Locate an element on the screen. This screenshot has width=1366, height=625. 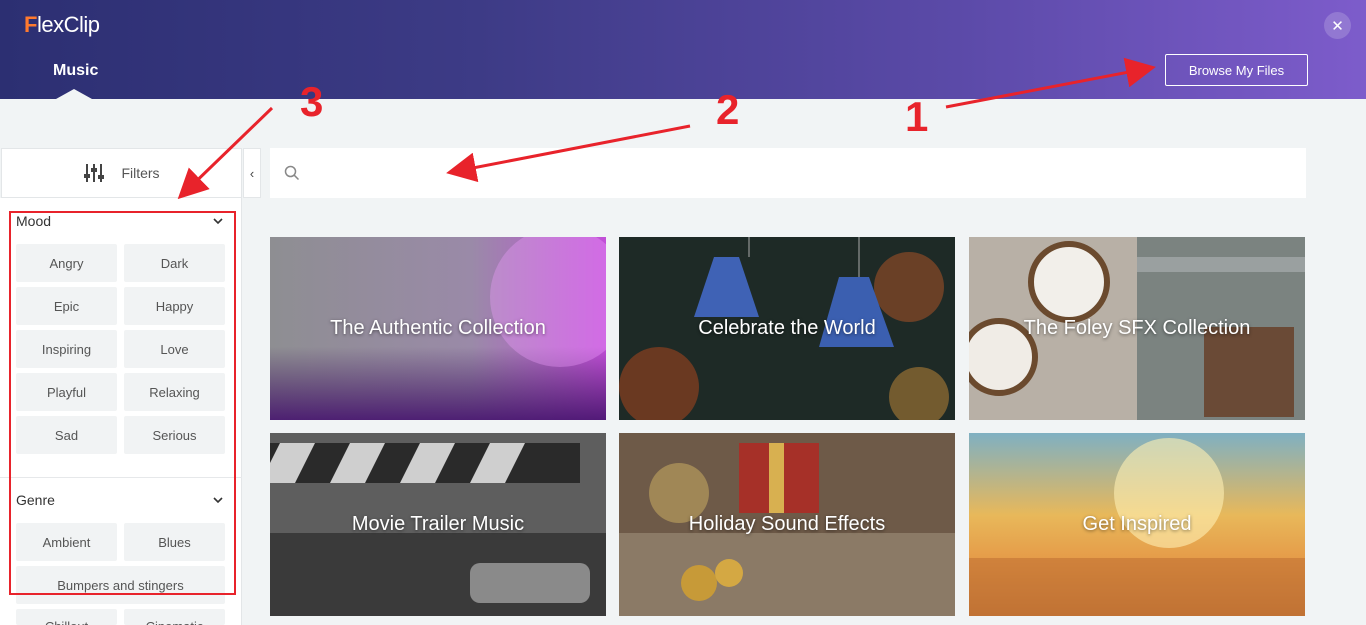
collection-card: The Foley SFX Collection is located at coordinates (1137, 328).